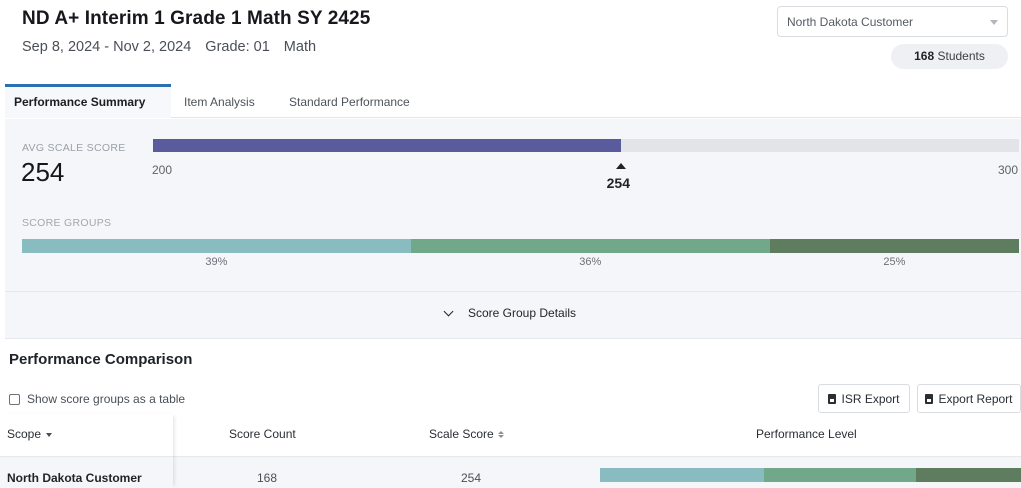 Image resolution: width=1021 pixels, height=488 pixels. Describe the element at coordinates (216, 262) in the screenshot. I see `score-group-percent: 39%` at that location.